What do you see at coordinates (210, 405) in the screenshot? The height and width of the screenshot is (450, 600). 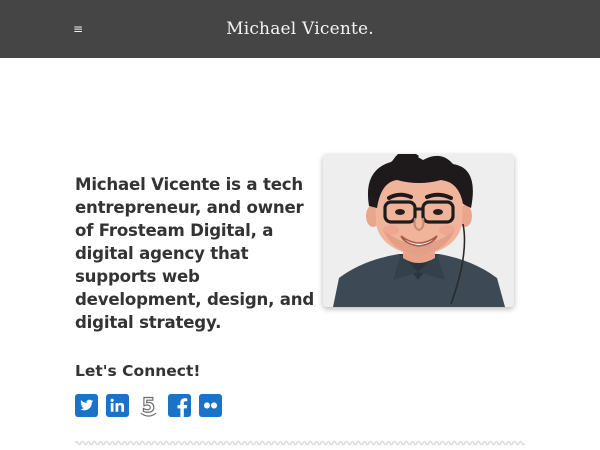 I see `flickr-icon` at bounding box center [210, 405].